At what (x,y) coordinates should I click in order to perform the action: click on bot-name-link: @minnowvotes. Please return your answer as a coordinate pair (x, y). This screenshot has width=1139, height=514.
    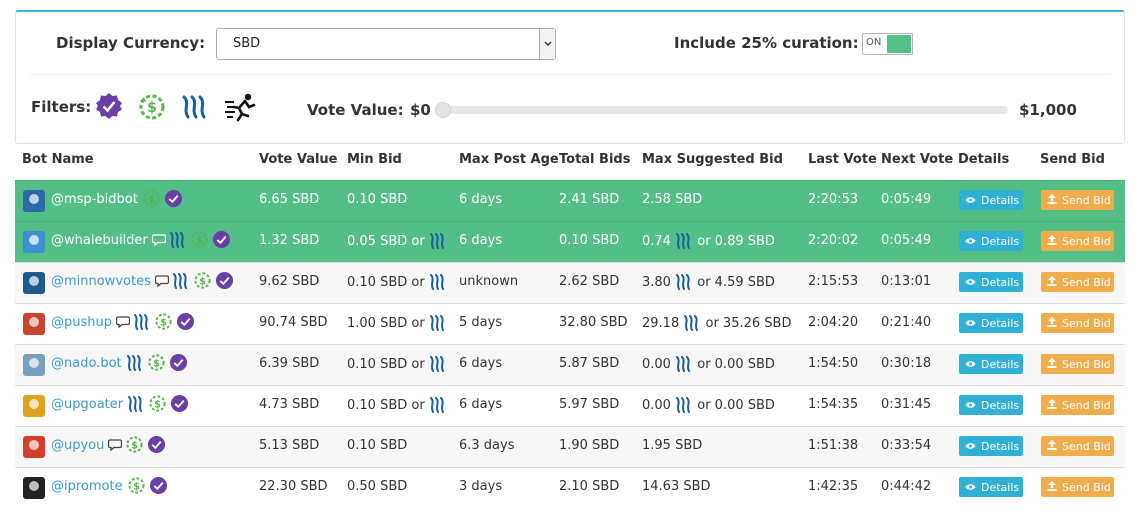
    Looking at the image, I should click on (101, 281).